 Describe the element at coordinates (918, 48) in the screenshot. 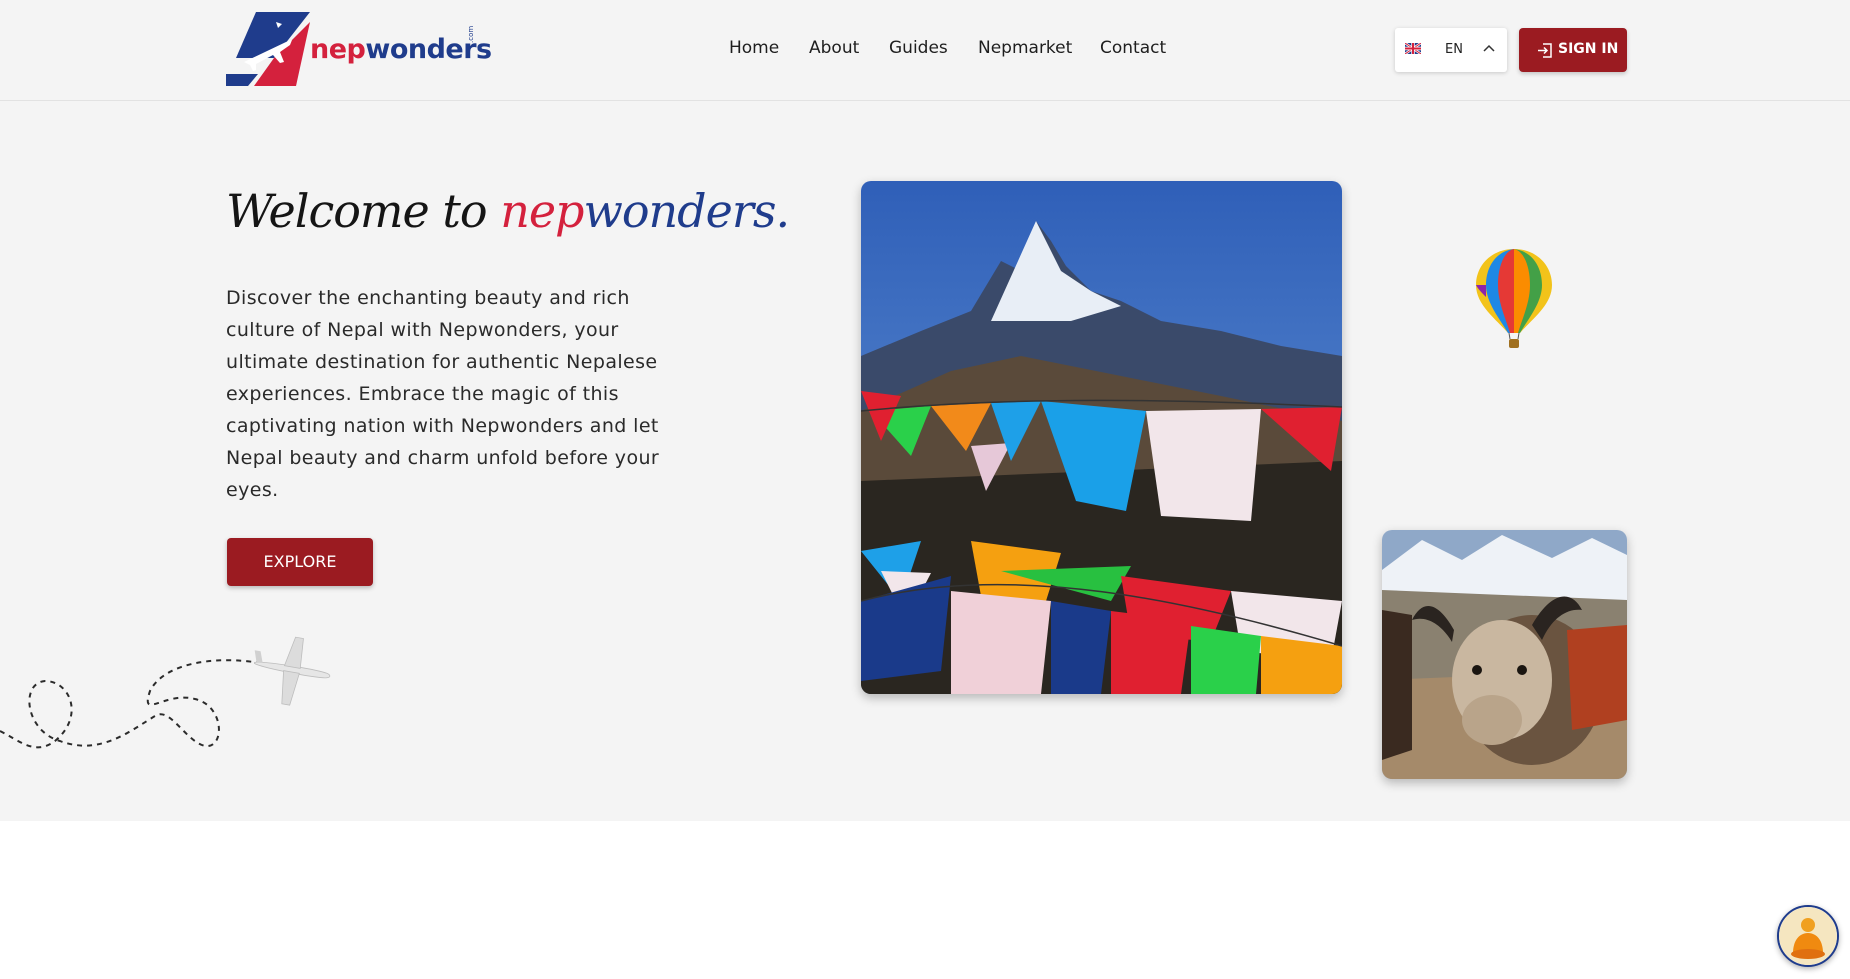

I see `nav-guides: Guides` at that location.